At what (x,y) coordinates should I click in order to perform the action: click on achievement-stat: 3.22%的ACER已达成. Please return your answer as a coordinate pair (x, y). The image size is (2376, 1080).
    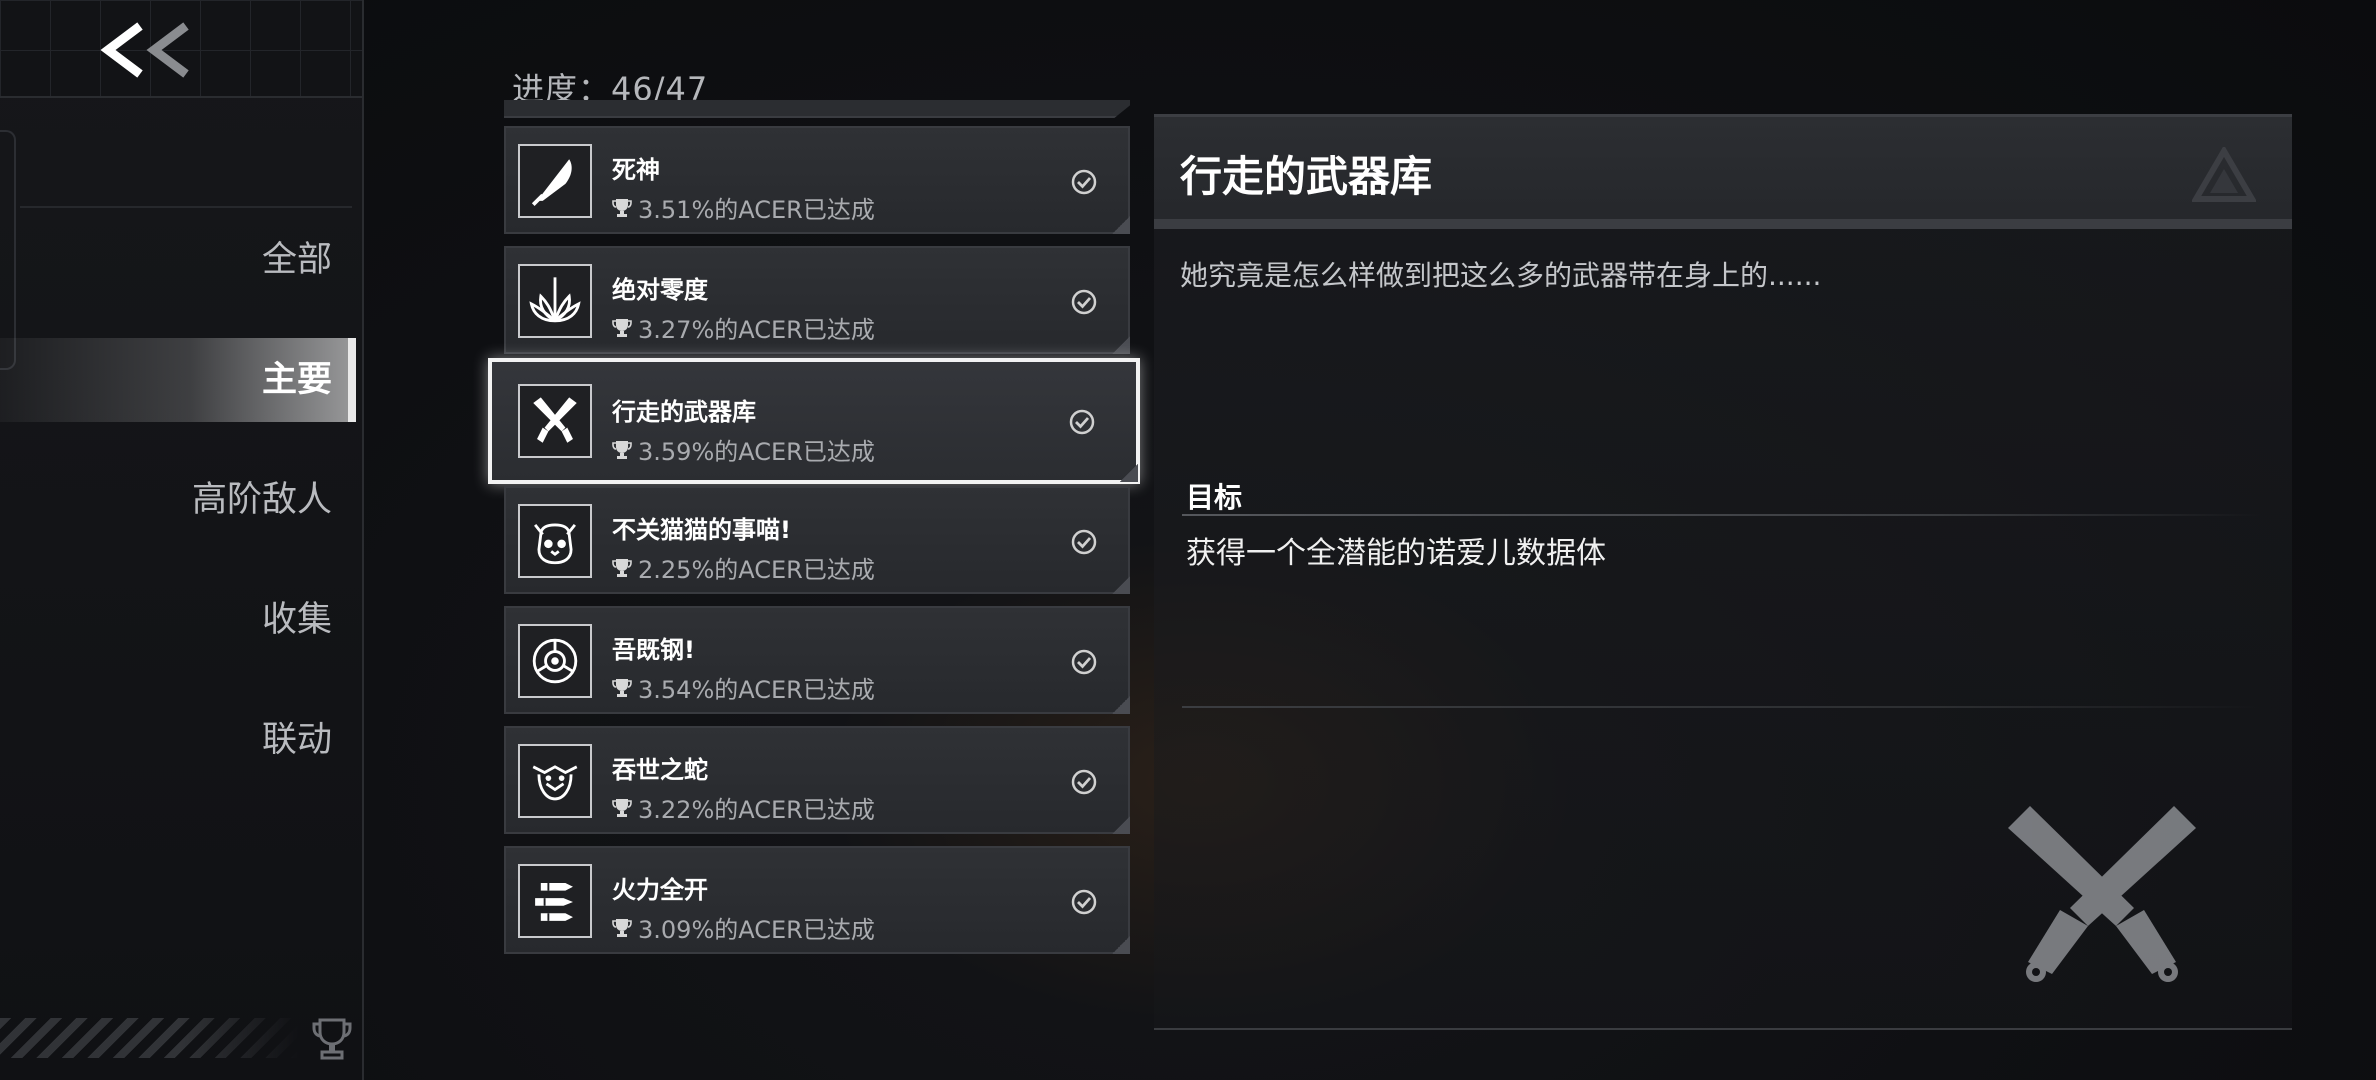
    Looking at the image, I should click on (743, 807).